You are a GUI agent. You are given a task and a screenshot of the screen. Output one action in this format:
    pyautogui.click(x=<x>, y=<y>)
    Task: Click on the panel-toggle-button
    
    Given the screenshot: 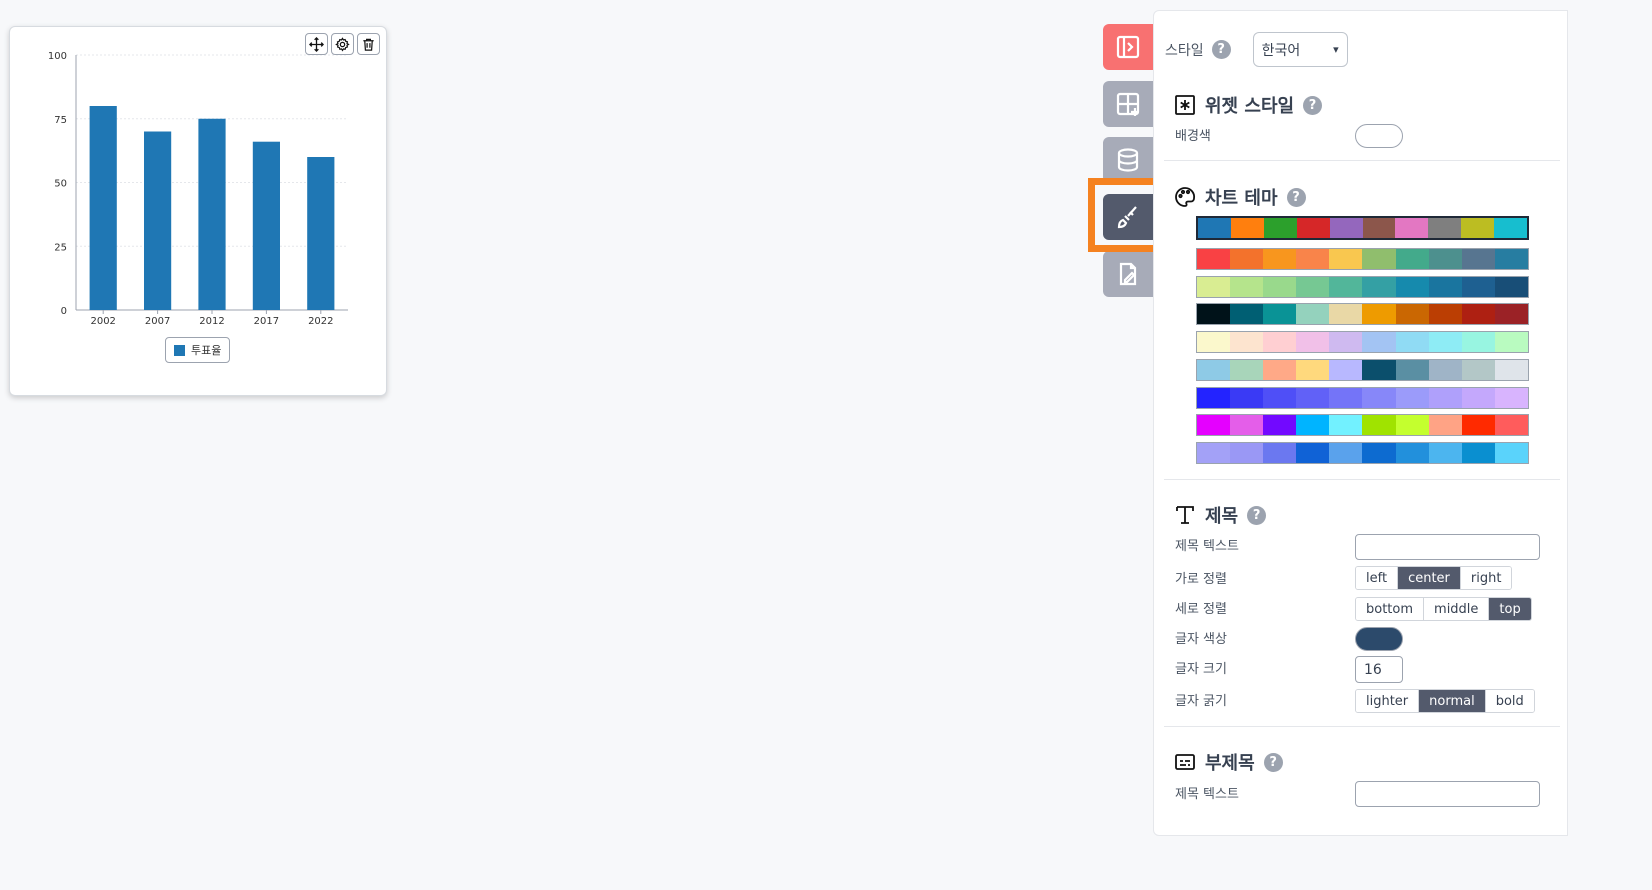 What is the action you would take?
    pyautogui.click(x=1128, y=47)
    